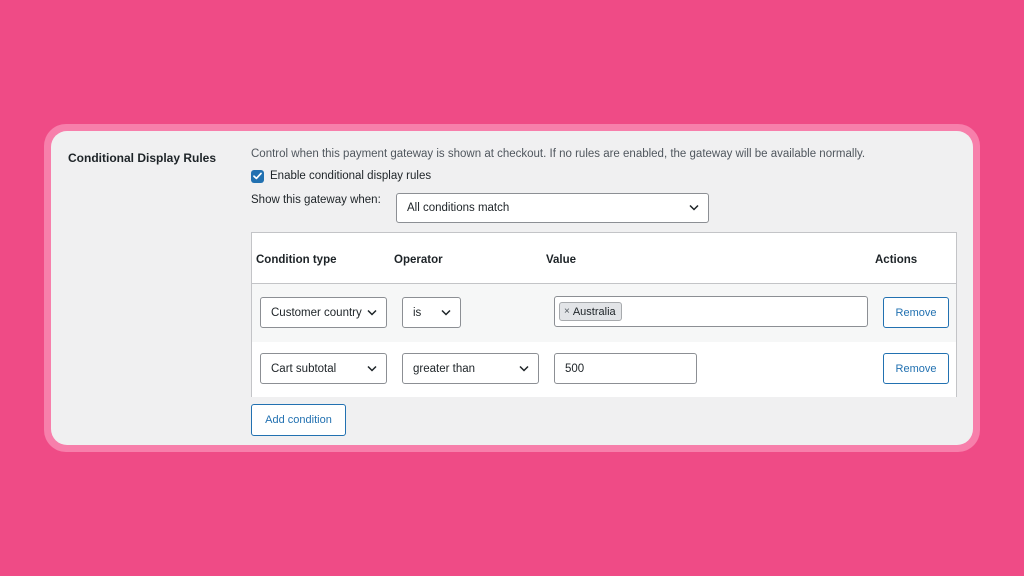 This screenshot has width=1024, height=576. I want to click on checkmark-icon, so click(257, 176).